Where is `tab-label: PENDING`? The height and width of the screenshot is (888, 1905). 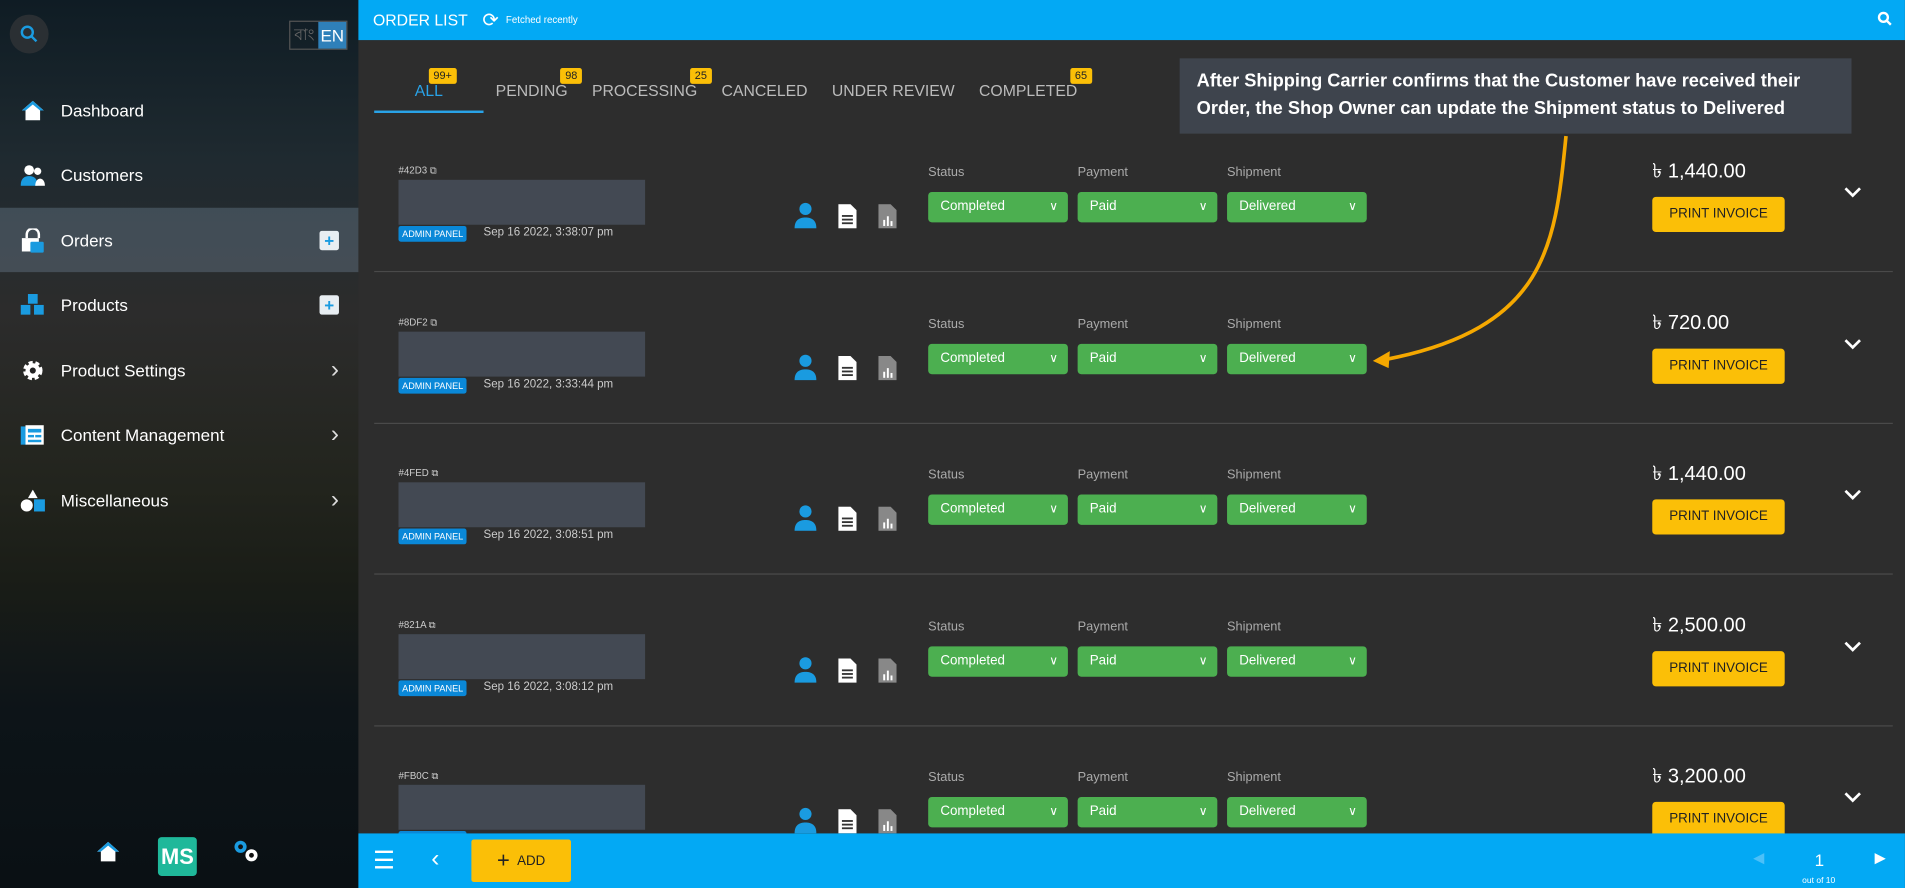
tab-label: PENDING is located at coordinates (531, 90).